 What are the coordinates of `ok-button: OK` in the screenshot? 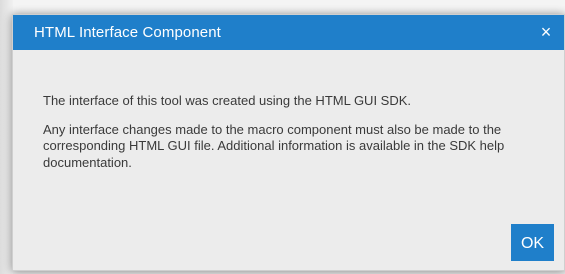 It's located at (532, 242).